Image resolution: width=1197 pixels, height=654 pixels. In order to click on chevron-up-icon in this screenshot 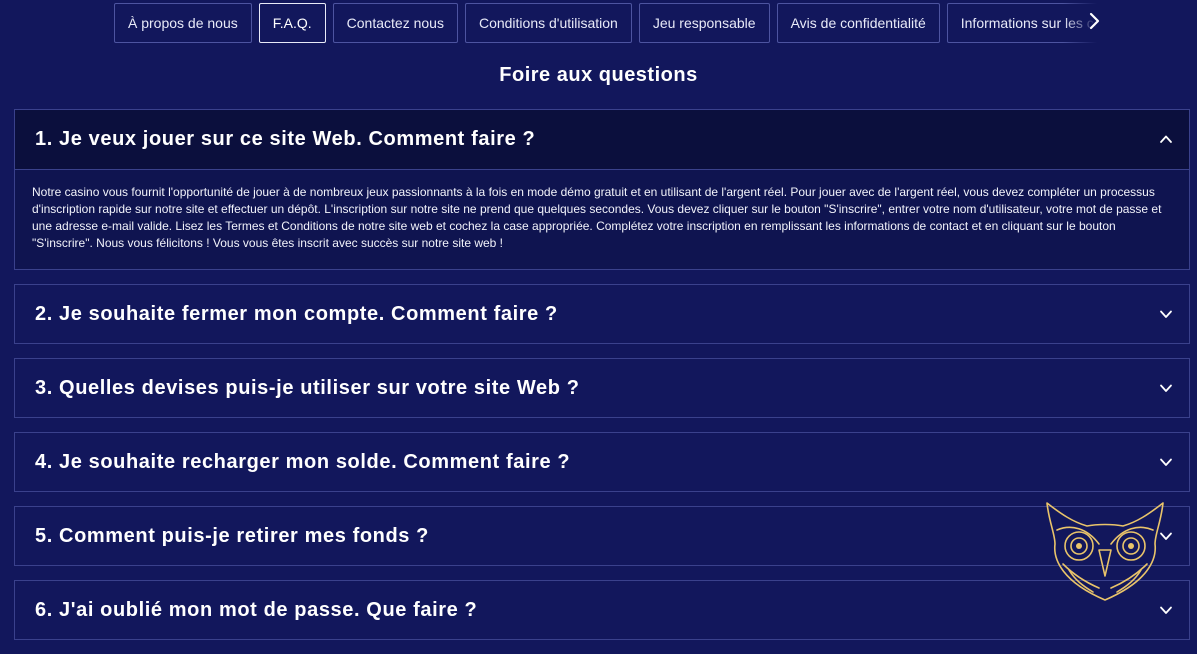, I will do `click(1166, 139)`.